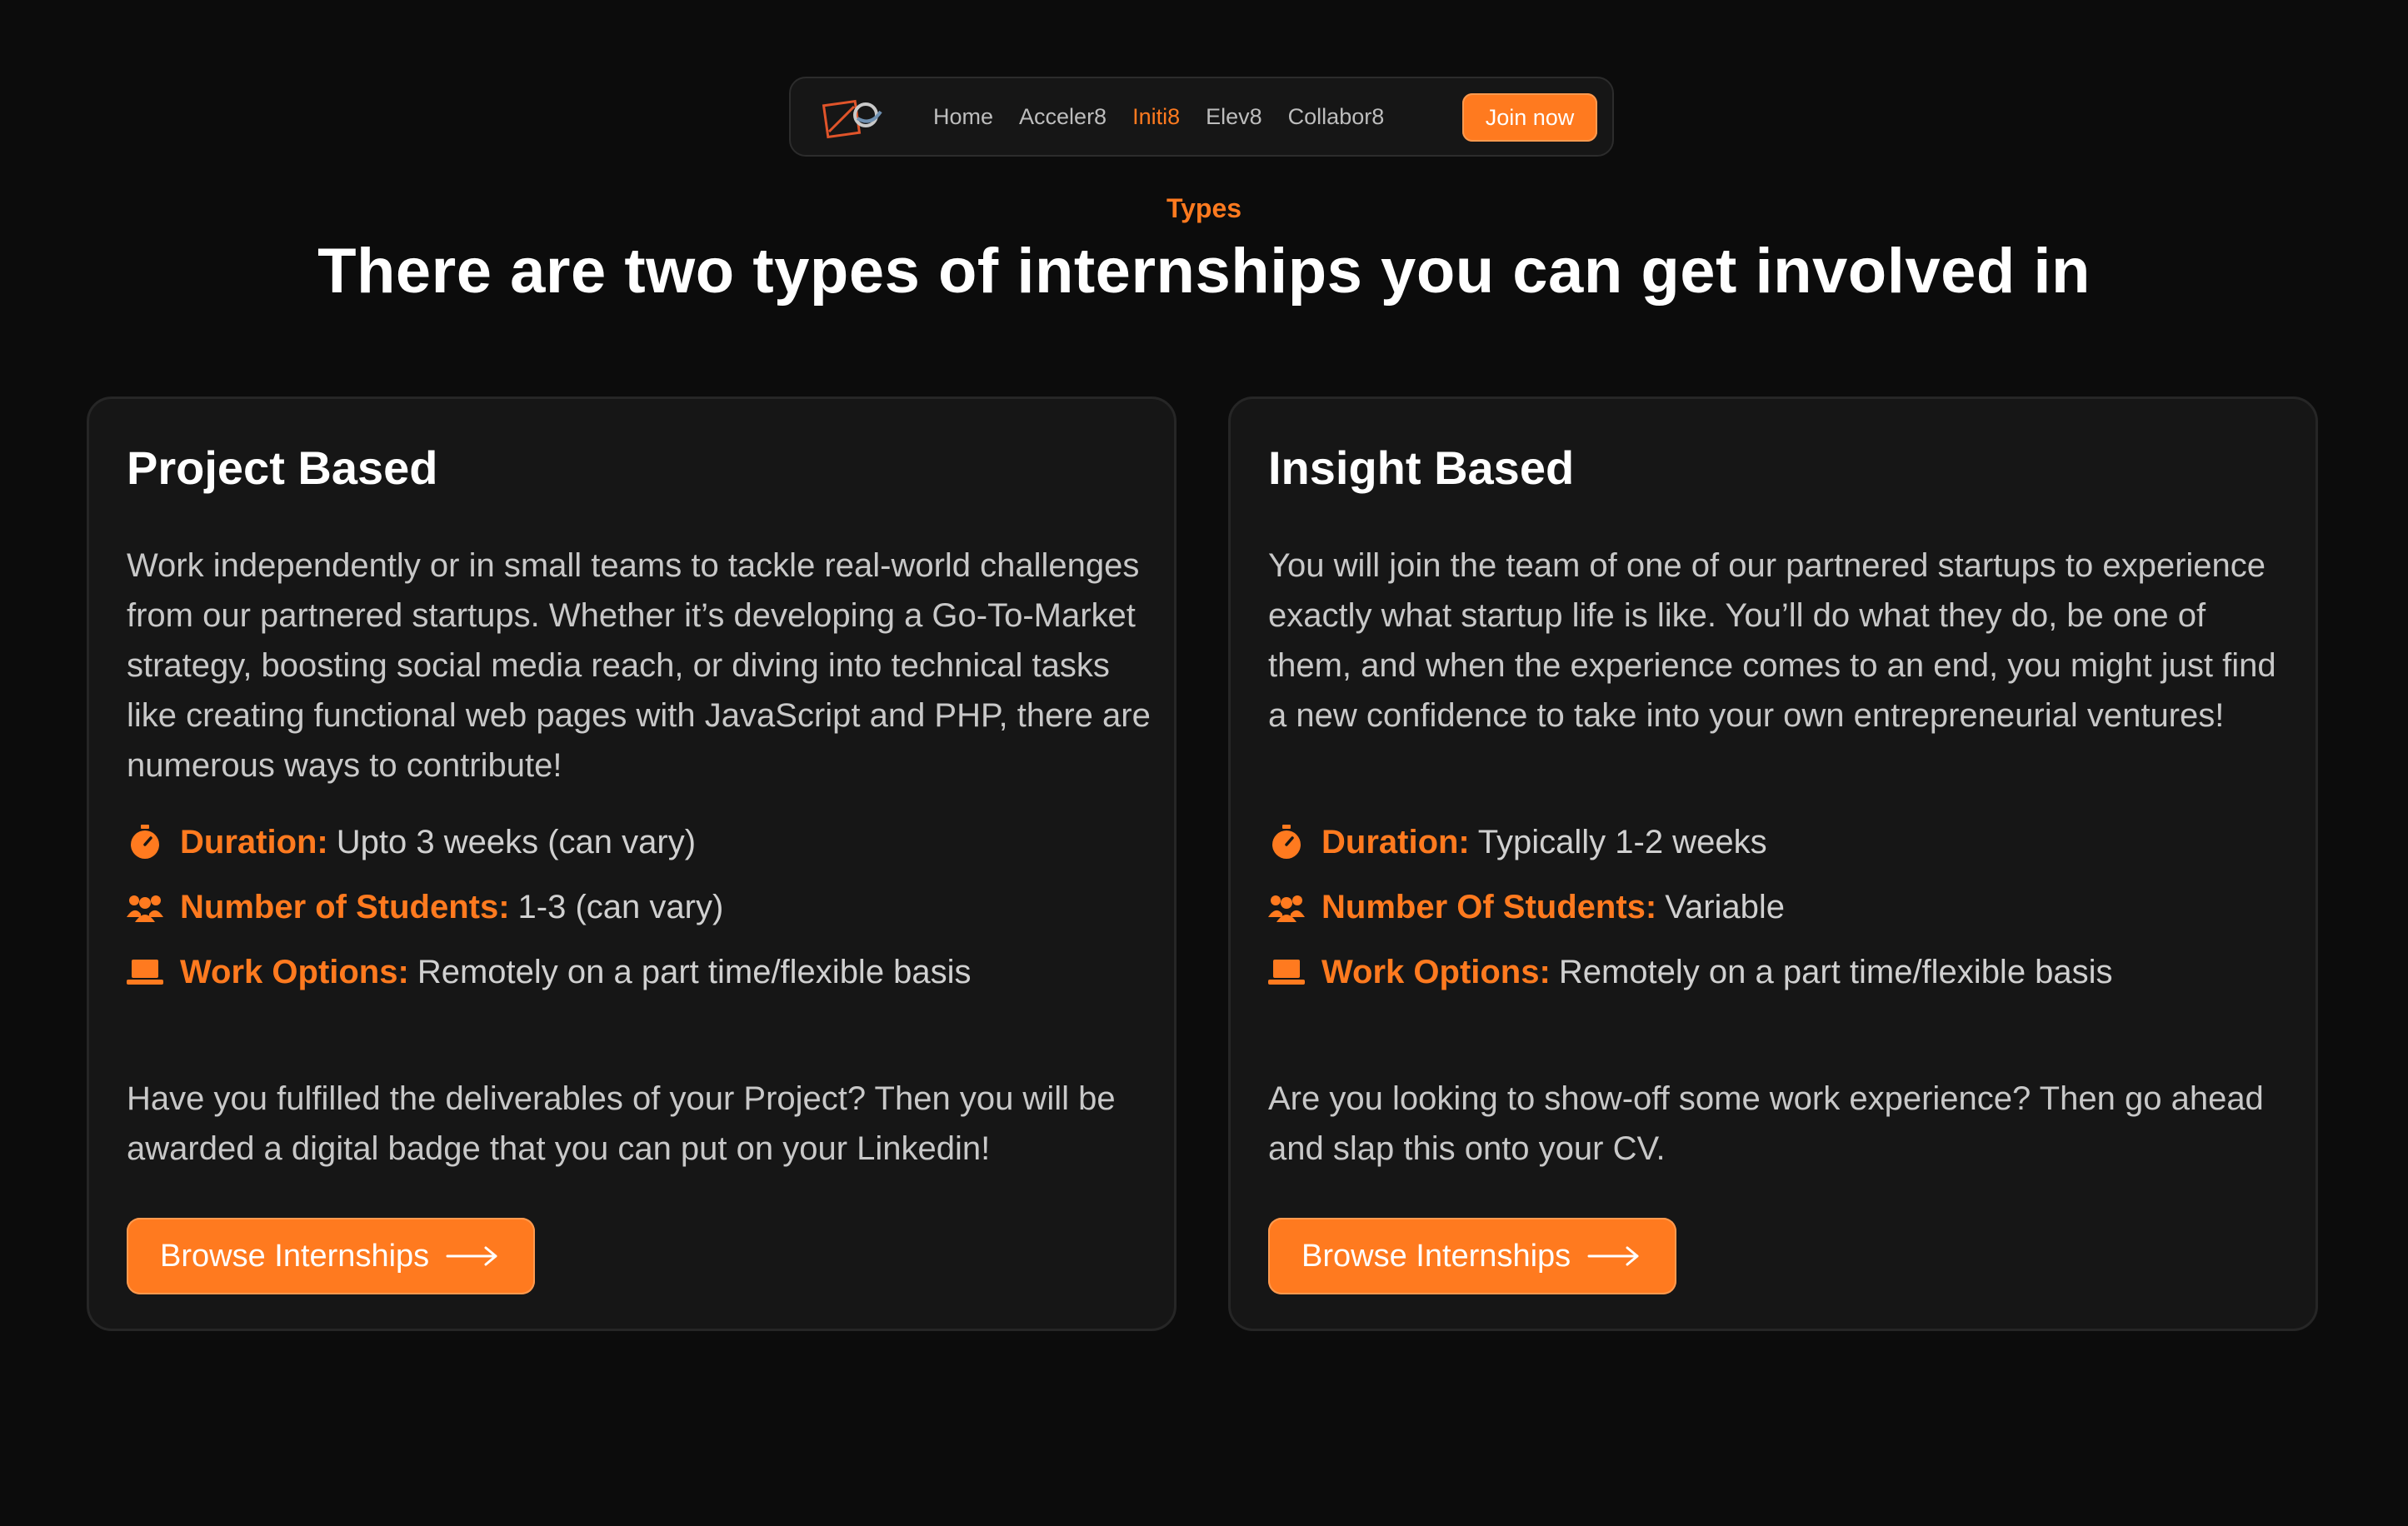  I want to click on meta-value: Typically 1-2 weeks, so click(1622, 842).